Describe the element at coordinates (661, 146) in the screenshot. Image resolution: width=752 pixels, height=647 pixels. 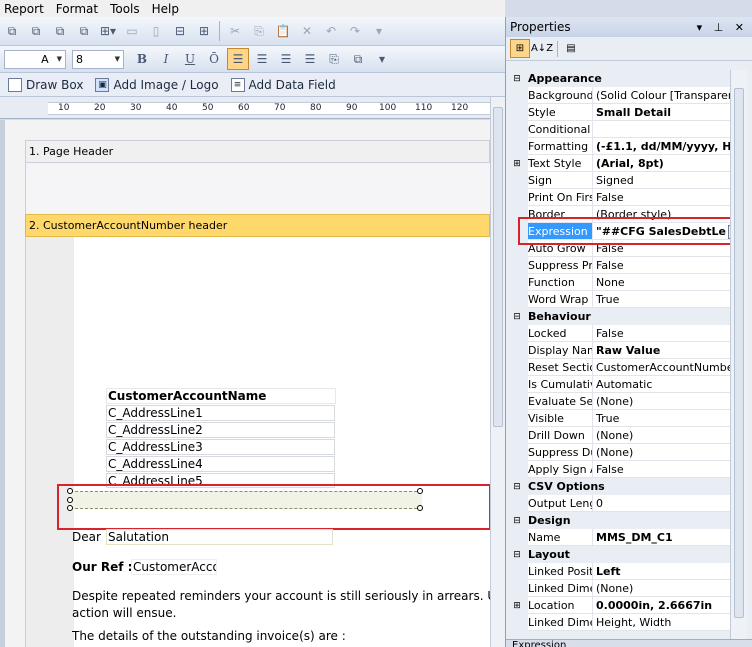
I see `property-value: (-£1.1, dd/MM/yyyy, HH` at that location.